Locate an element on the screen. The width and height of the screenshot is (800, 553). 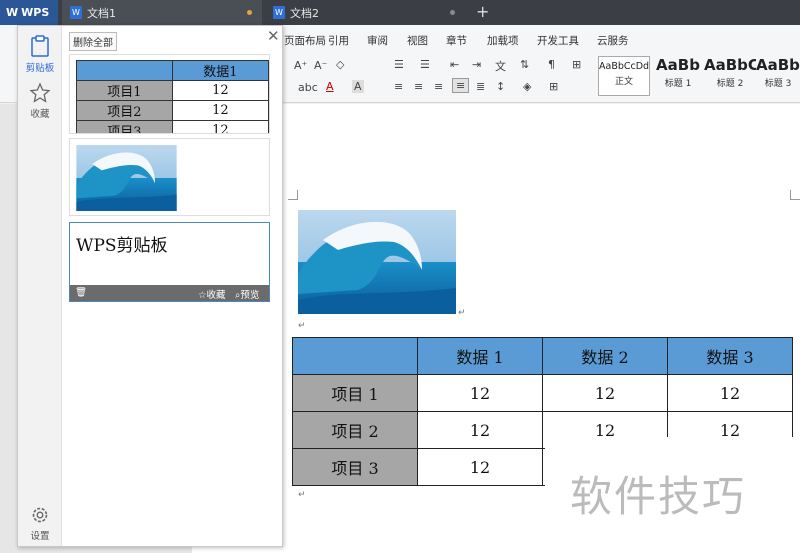
menu-developer: 开发工具 is located at coordinates (558, 40).